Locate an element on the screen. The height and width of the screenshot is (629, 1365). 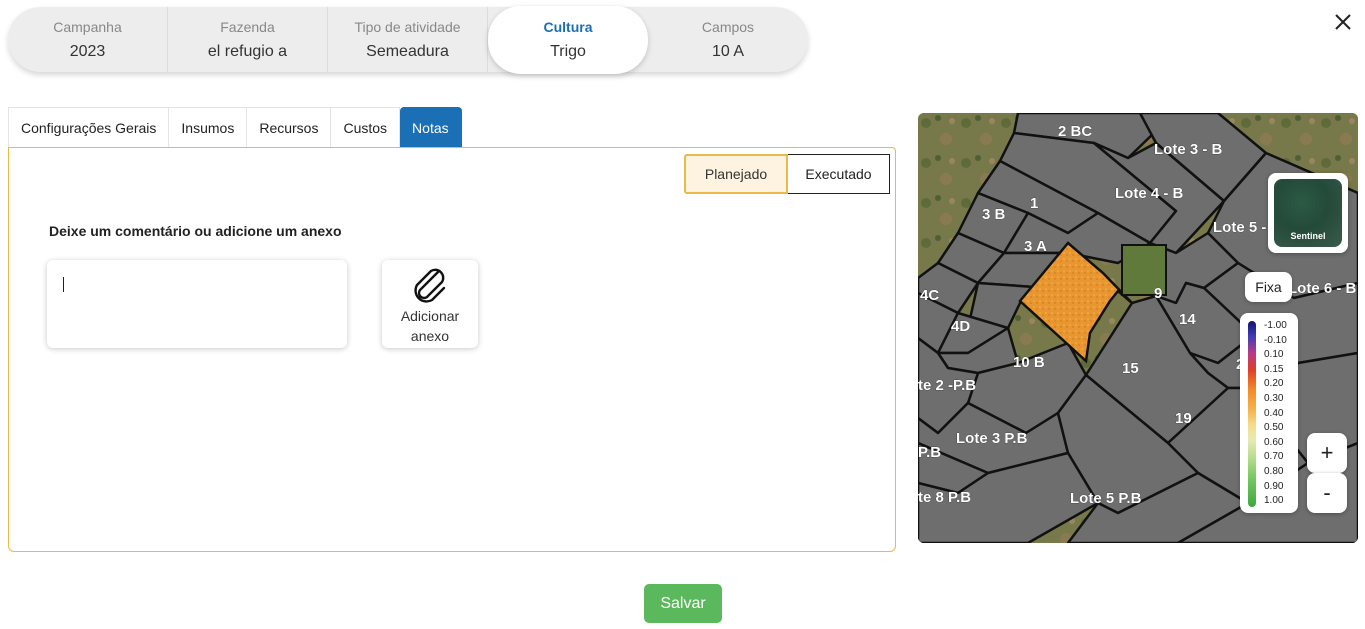
label-19: 19 is located at coordinates (1183, 418).